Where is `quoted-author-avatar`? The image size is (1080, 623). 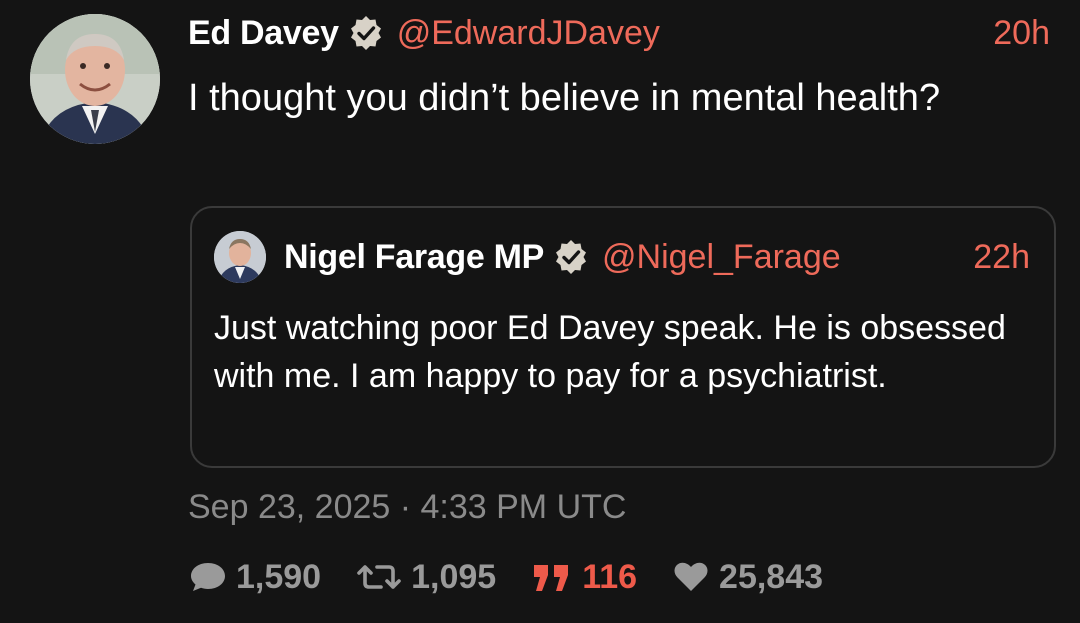 quoted-author-avatar is located at coordinates (240, 257).